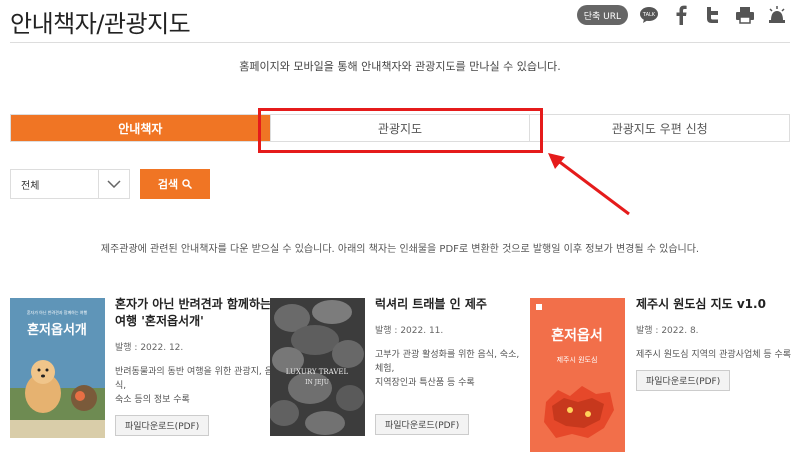 The width and height of the screenshot is (800, 462). What do you see at coordinates (193, 304) in the screenshot?
I see `book-title-line: 혼자가 아닌 반려견과 함께하는` at bounding box center [193, 304].